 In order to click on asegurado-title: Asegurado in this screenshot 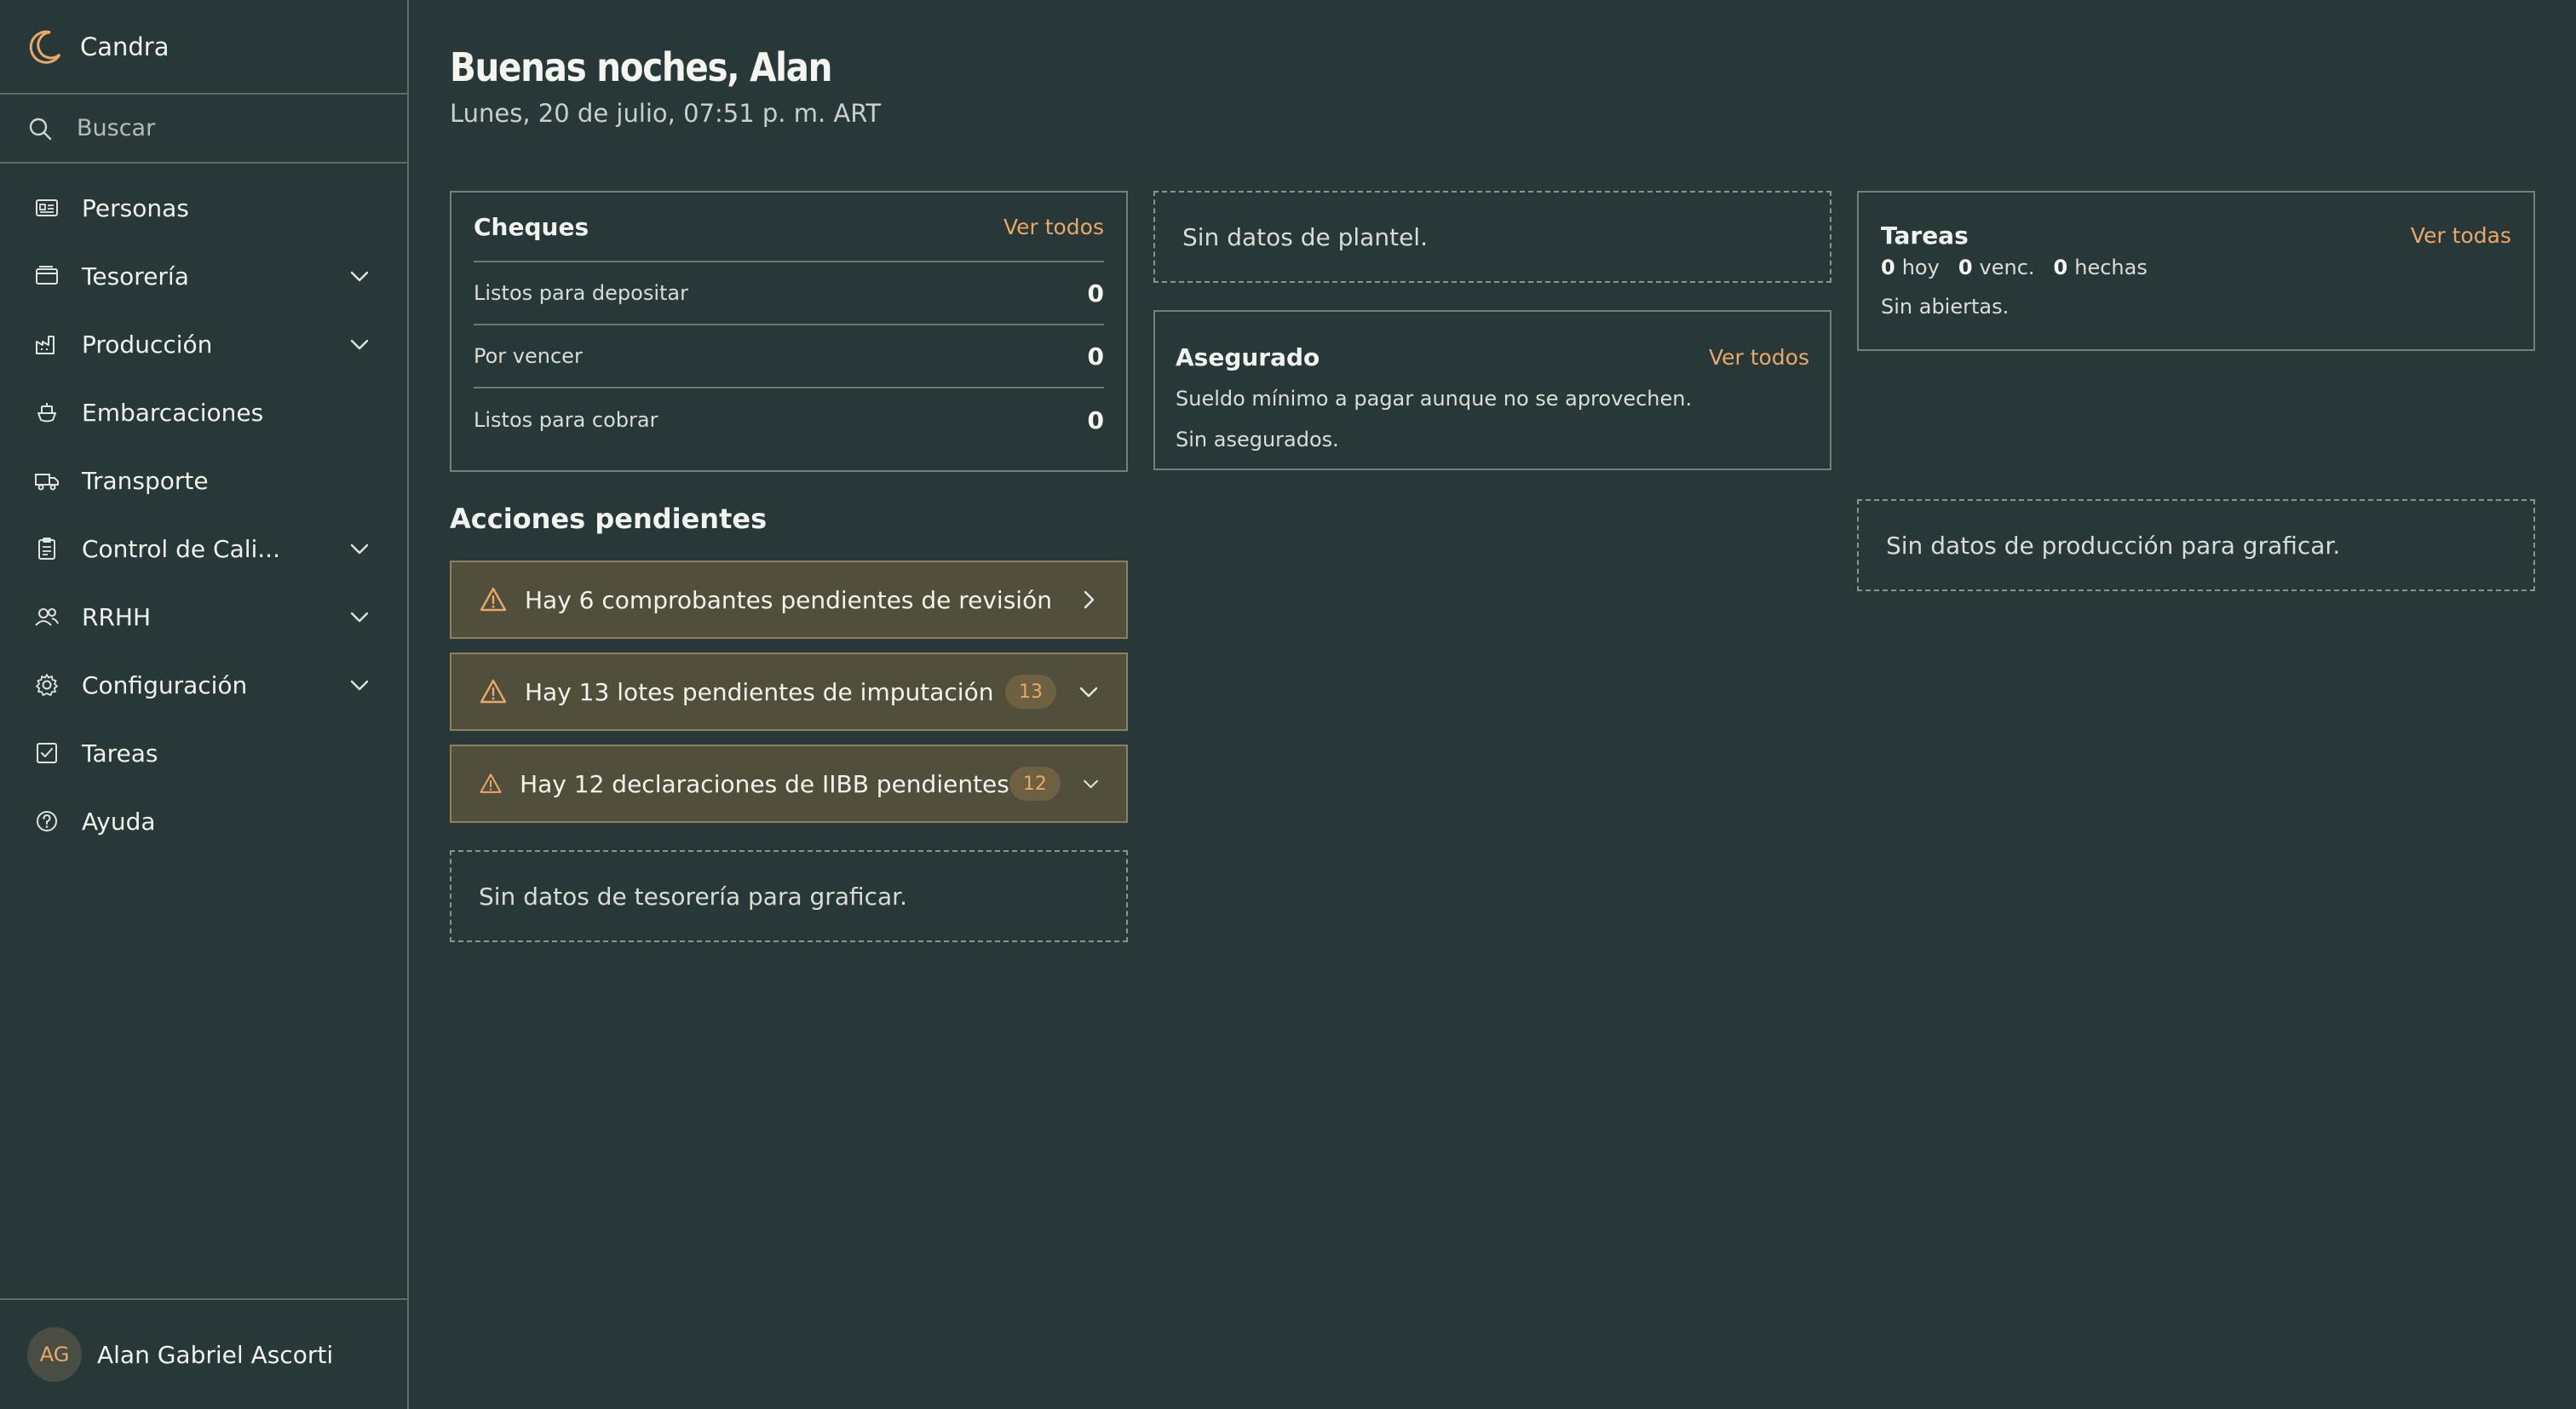, I will do `click(1248, 356)`.